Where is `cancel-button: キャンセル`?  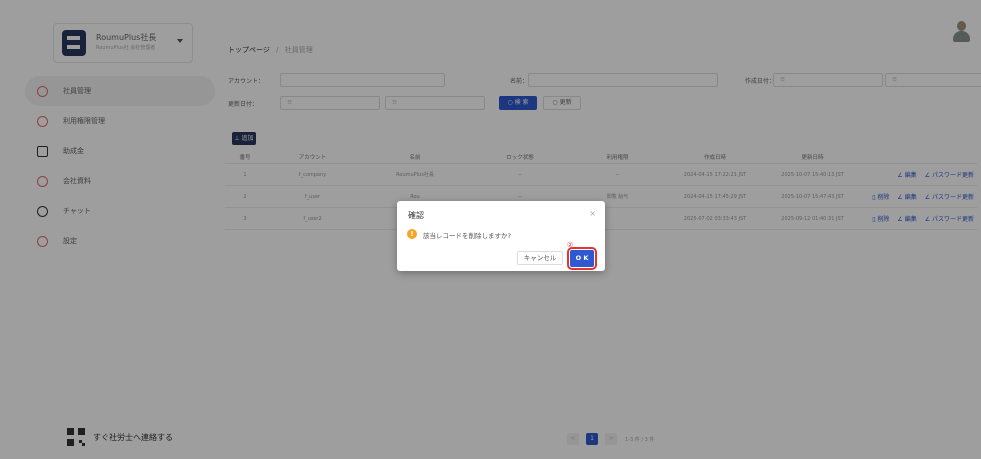
cancel-button: キャンセル is located at coordinates (540, 258).